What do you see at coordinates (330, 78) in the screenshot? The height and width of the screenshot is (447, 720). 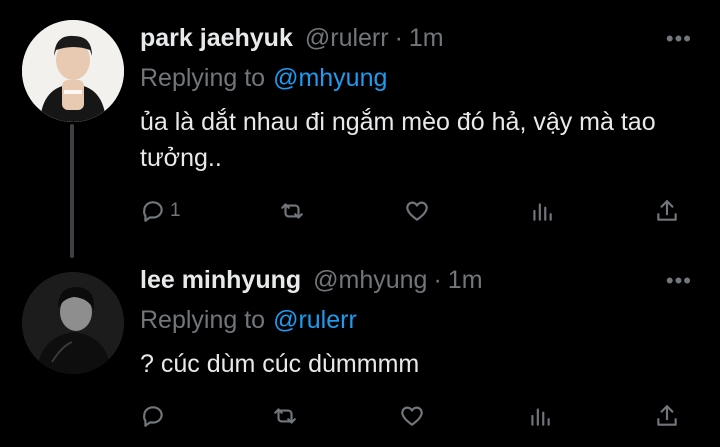 I see `replying-to-handle: @mhyung` at bounding box center [330, 78].